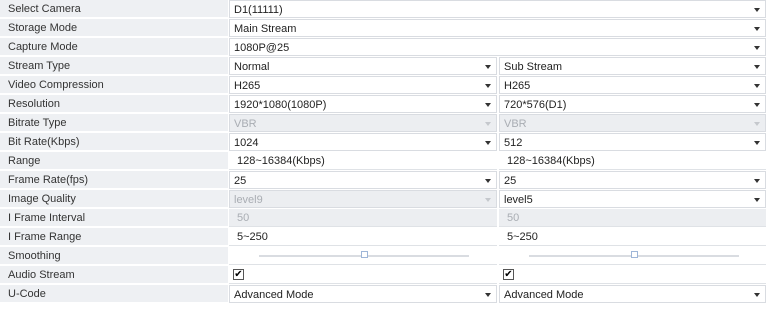 This screenshot has width=766, height=329. I want to click on sub-audio-stream-cell: ✔, so click(632, 275).